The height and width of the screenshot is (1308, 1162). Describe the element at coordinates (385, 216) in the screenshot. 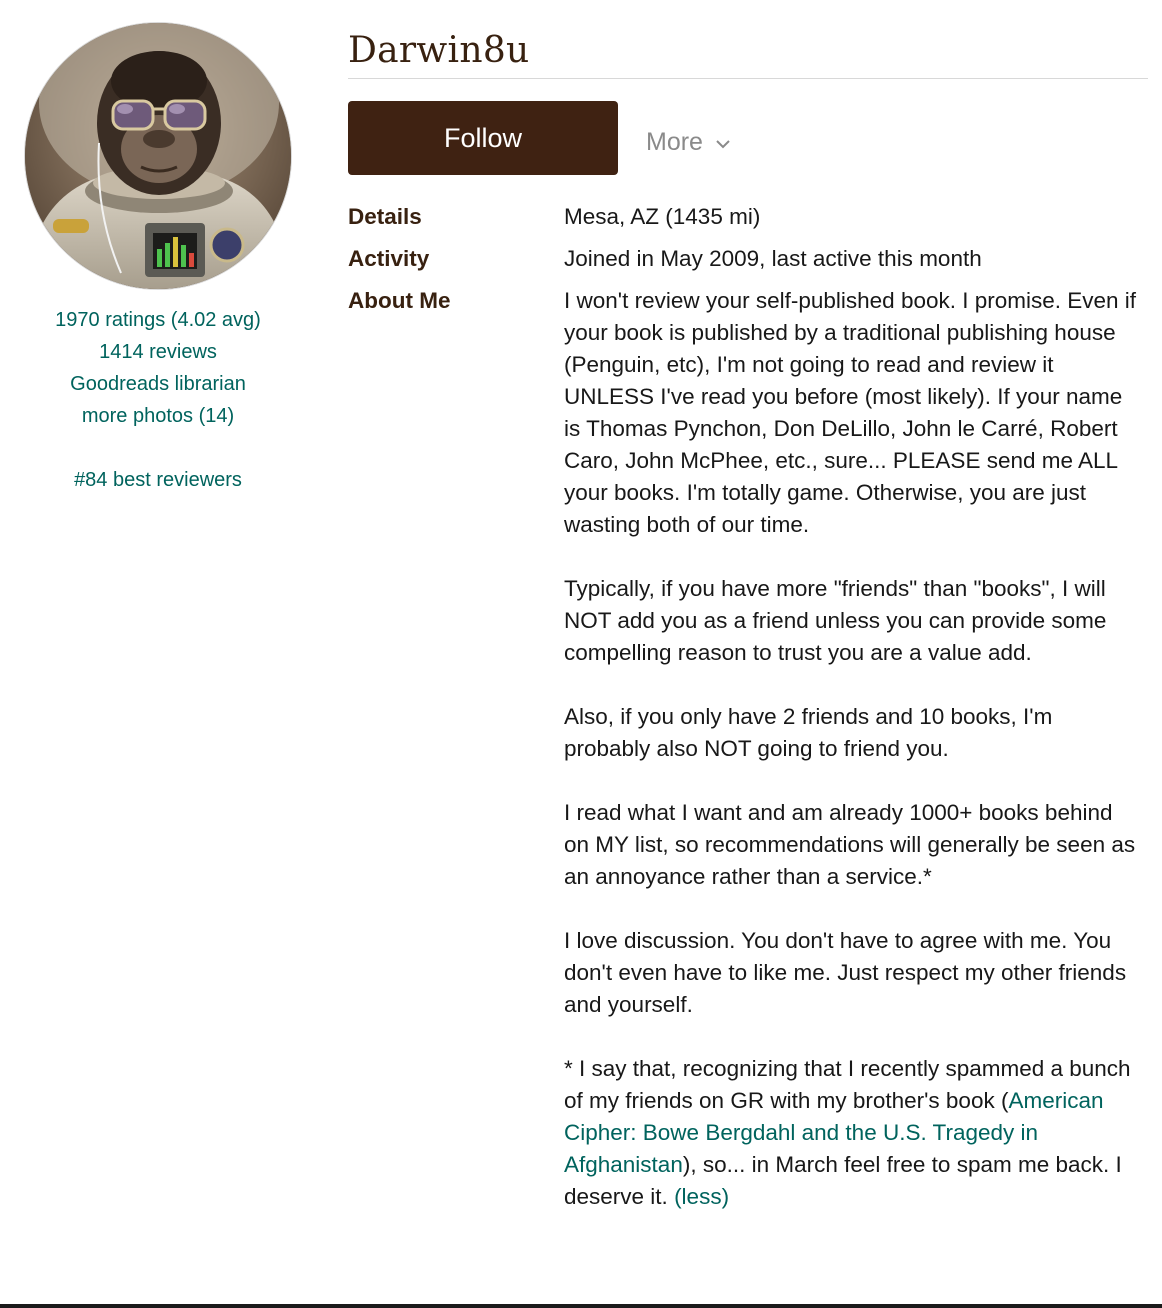

I see `details-label: Details` at that location.